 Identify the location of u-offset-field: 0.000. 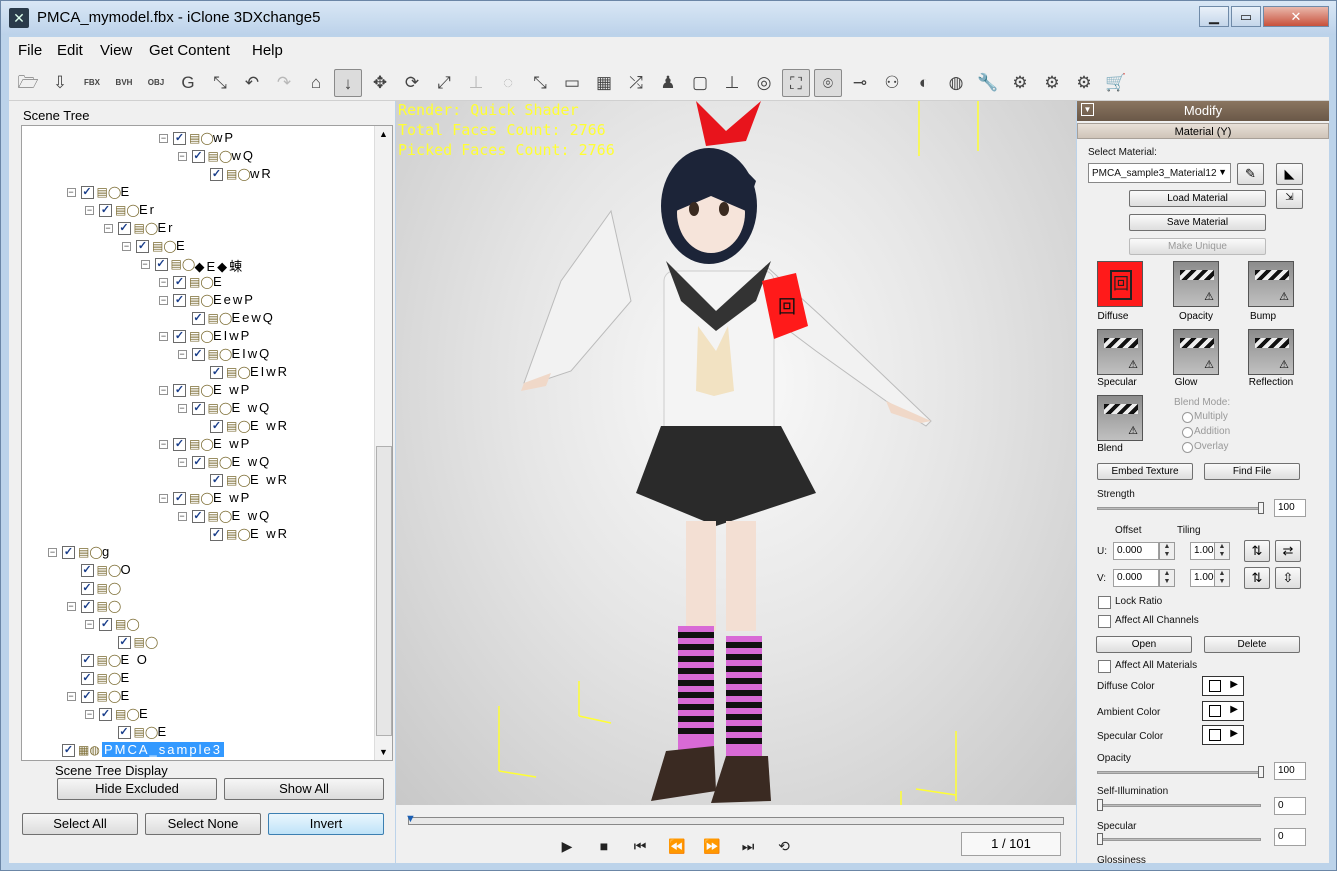
(1136, 551).